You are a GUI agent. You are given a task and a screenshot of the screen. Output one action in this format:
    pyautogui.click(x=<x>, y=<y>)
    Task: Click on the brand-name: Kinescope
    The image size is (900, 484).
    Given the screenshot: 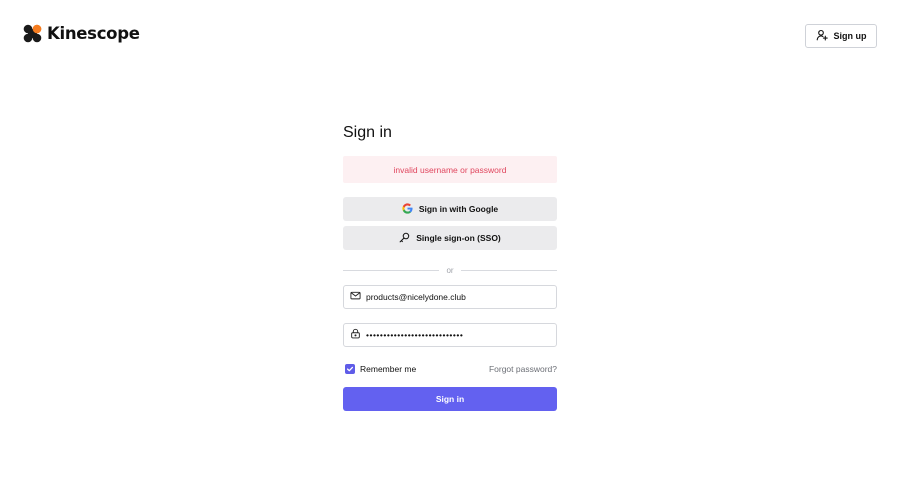 What is the action you would take?
    pyautogui.click(x=93, y=33)
    